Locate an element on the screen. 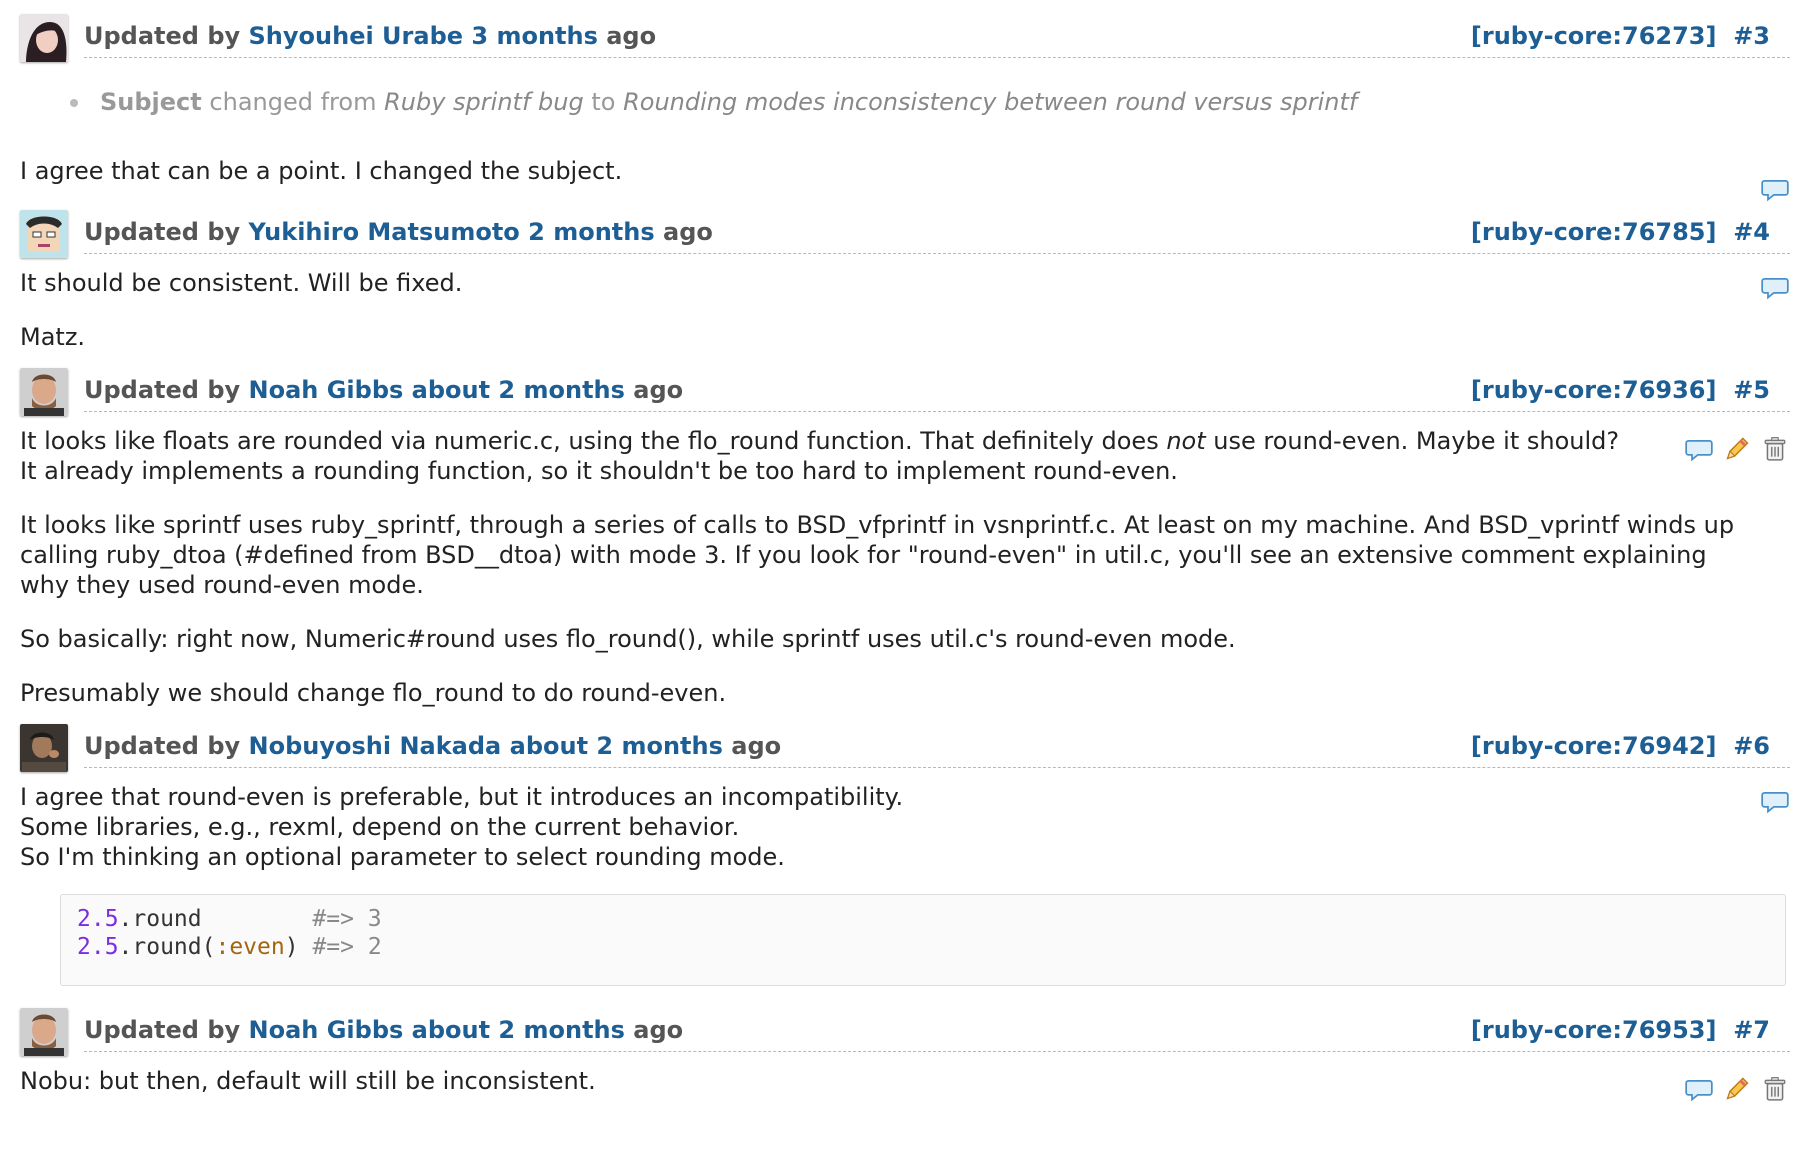  ruby-core-ref-link: [ruby-core:76953] is located at coordinates (1594, 1030).